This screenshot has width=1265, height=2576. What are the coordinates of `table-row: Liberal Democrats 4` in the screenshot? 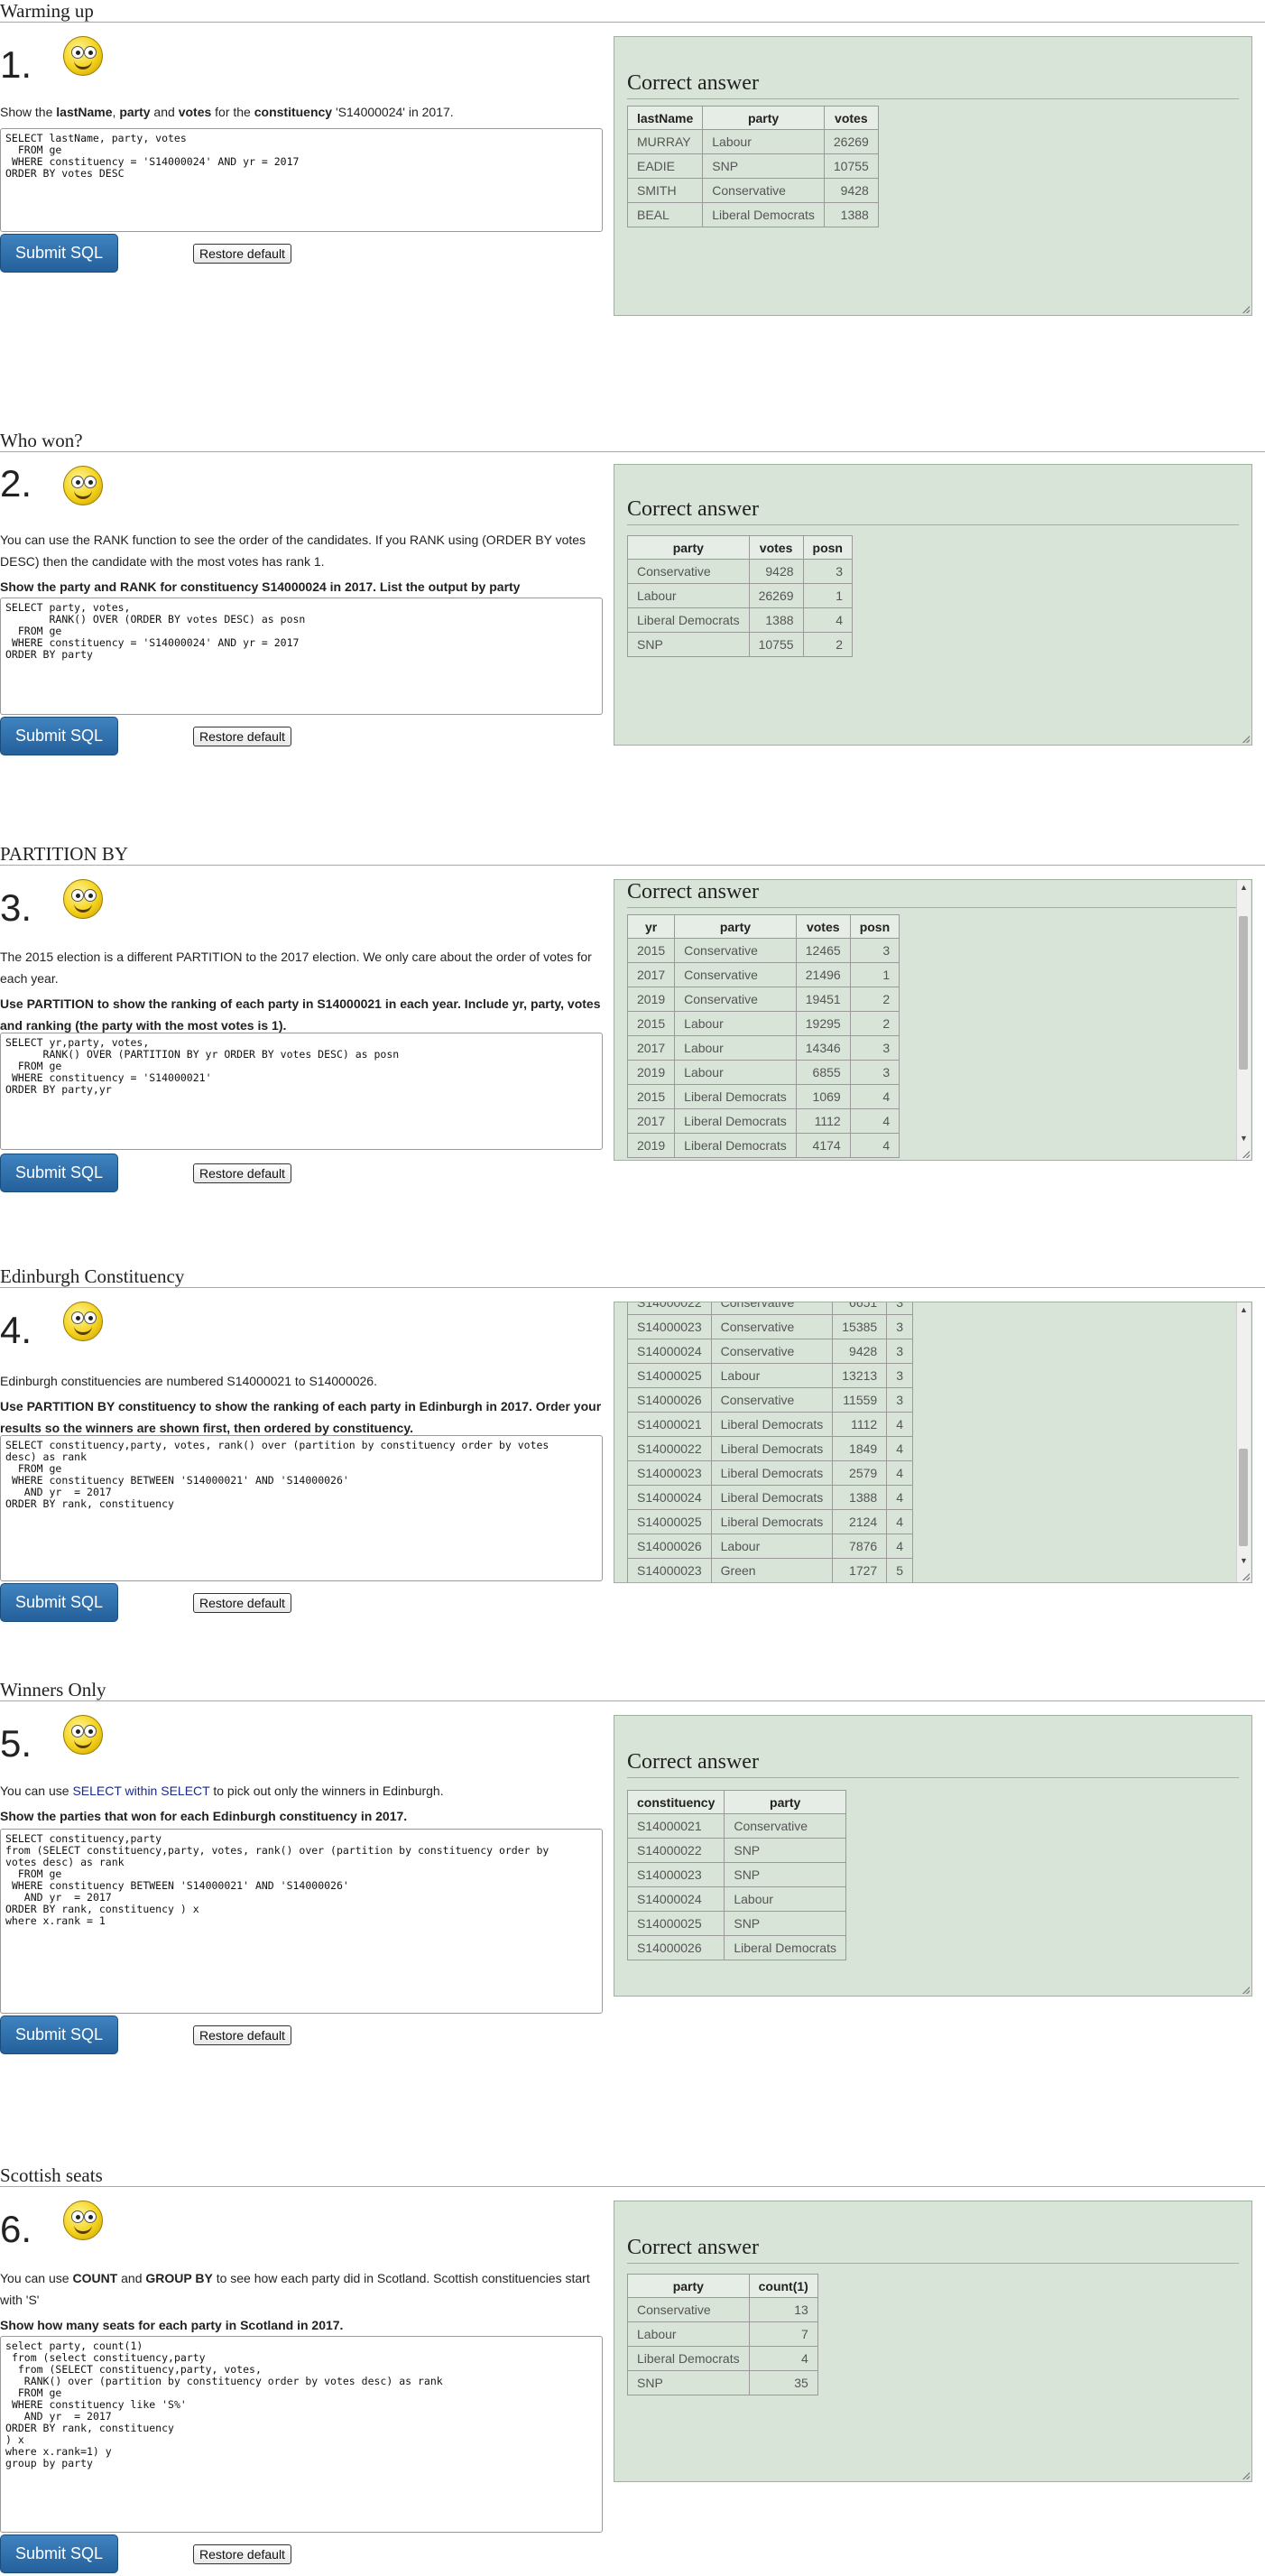 It's located at (722, 2358).